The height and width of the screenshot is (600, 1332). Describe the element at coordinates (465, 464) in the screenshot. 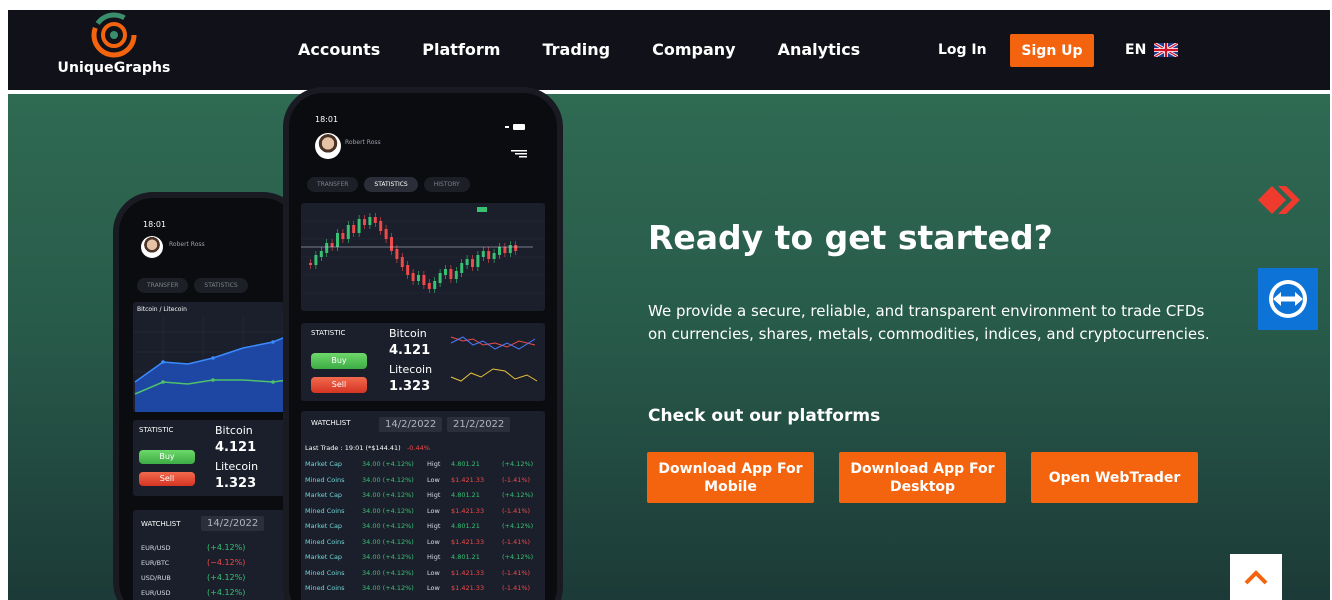

I see `row-price: 4.801.21` at that location.